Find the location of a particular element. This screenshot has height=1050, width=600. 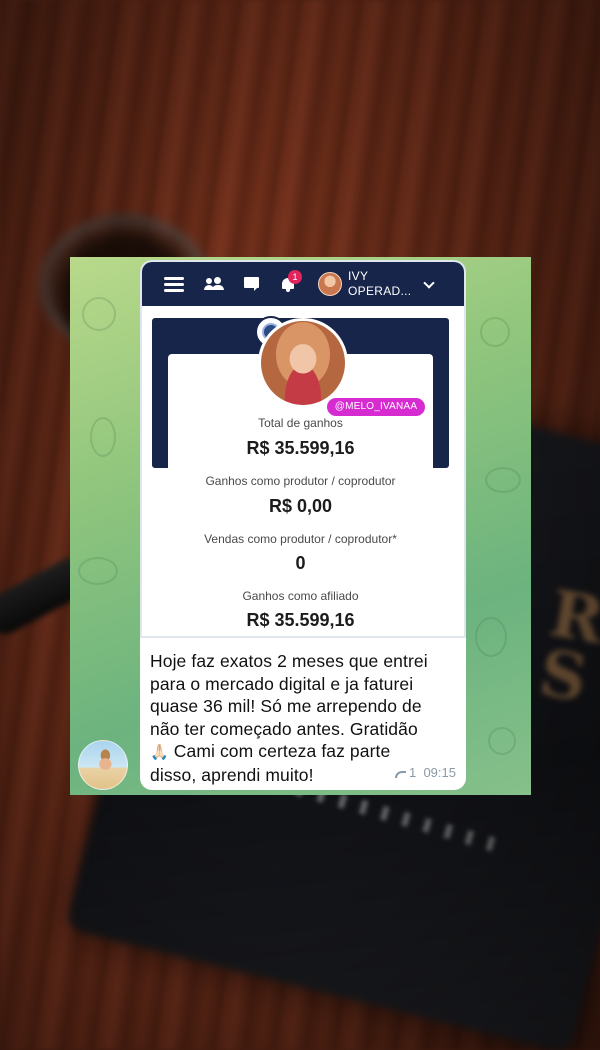

reply-icon is located at coordinates (400, 774).